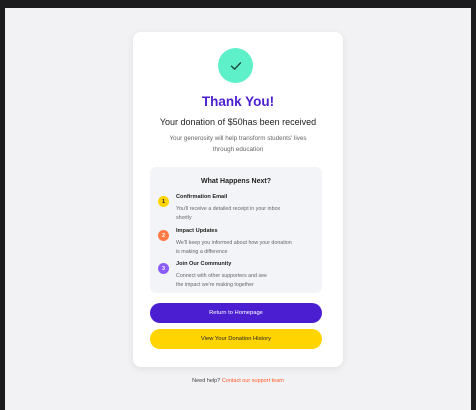 The height and width of the screenshot is (410, 476). Describe the element at coordinates (184, 217) in the screenshot. I see `step-description-line: shortly` at that location.